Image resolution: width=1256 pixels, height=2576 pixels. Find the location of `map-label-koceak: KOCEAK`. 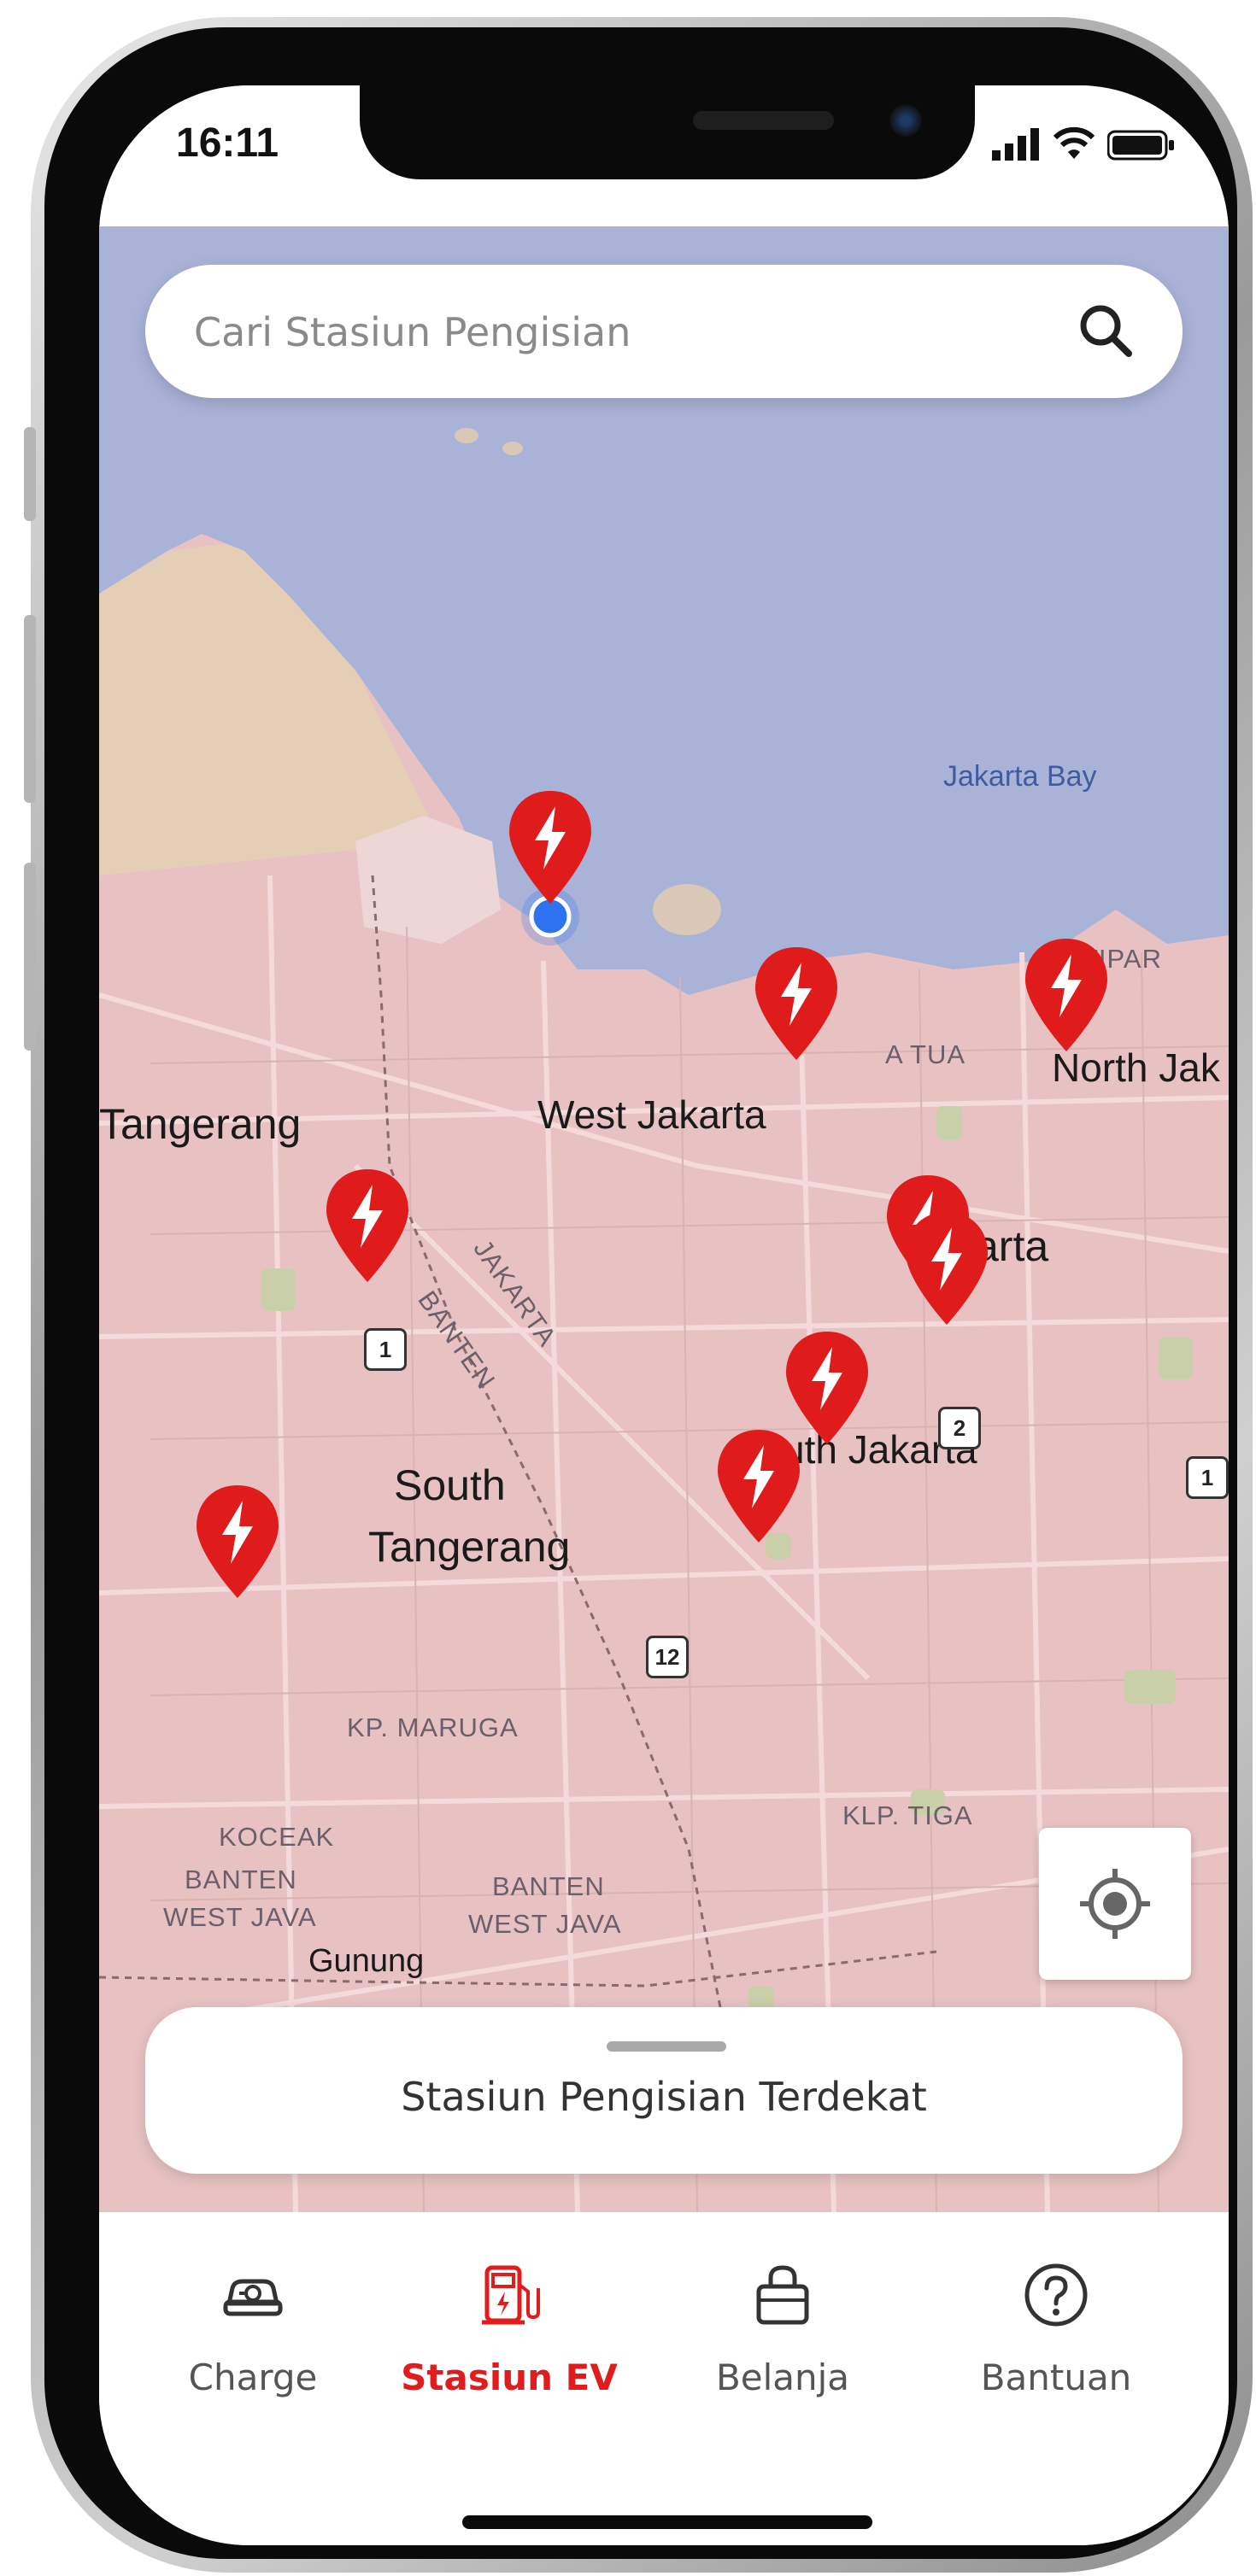

map-label-koceak: KOCEAK is located at coordinates (277, 1837).